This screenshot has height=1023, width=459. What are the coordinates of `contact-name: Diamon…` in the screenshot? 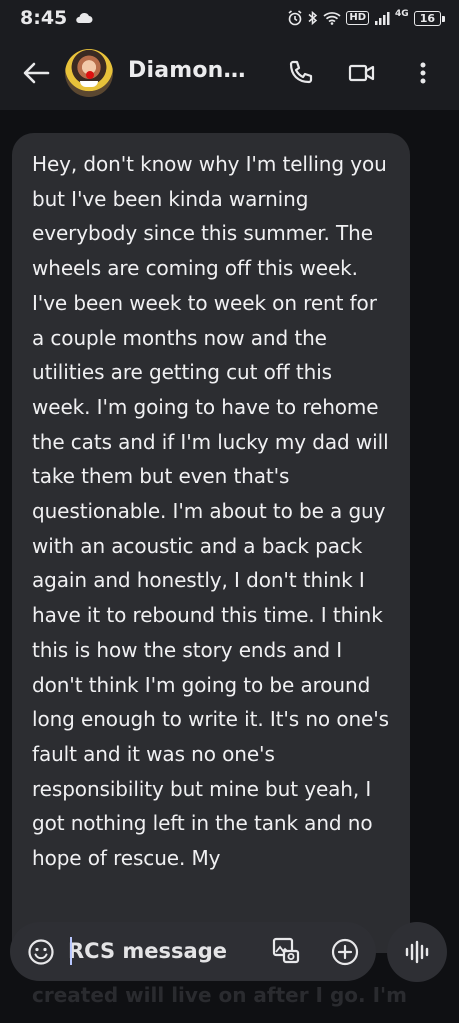 It's located at (187, 70).